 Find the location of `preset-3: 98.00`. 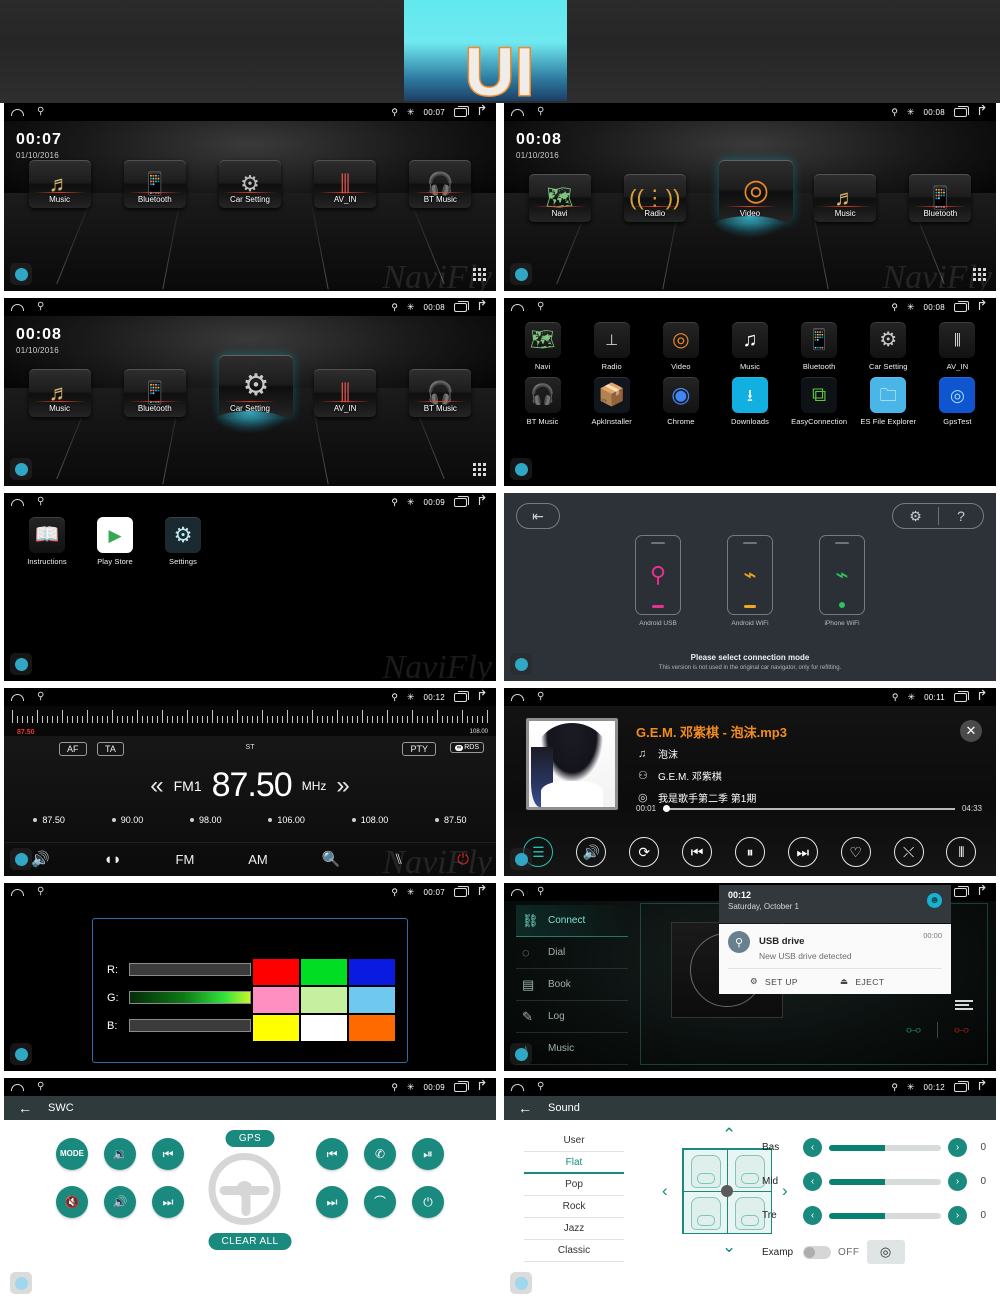

preset-3: 98.00 is located at coordinates (206, 820).